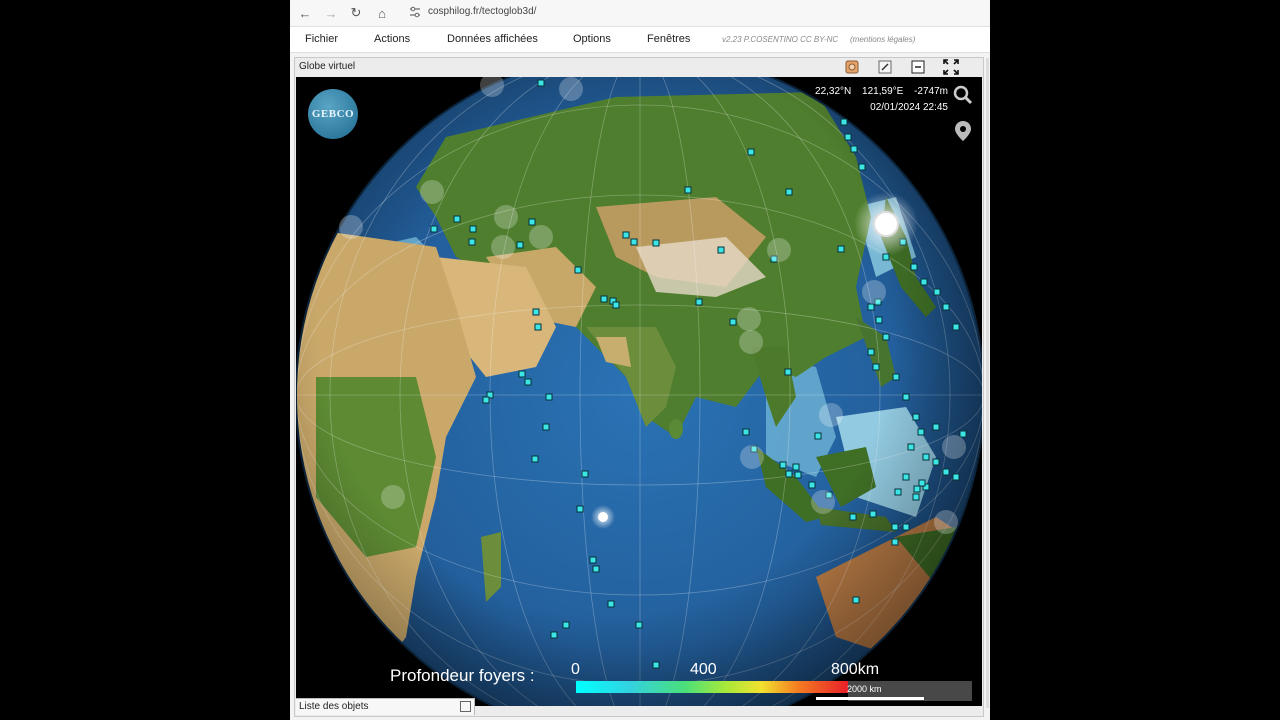  I want to click on edit-tool-button, so click(885, 67).